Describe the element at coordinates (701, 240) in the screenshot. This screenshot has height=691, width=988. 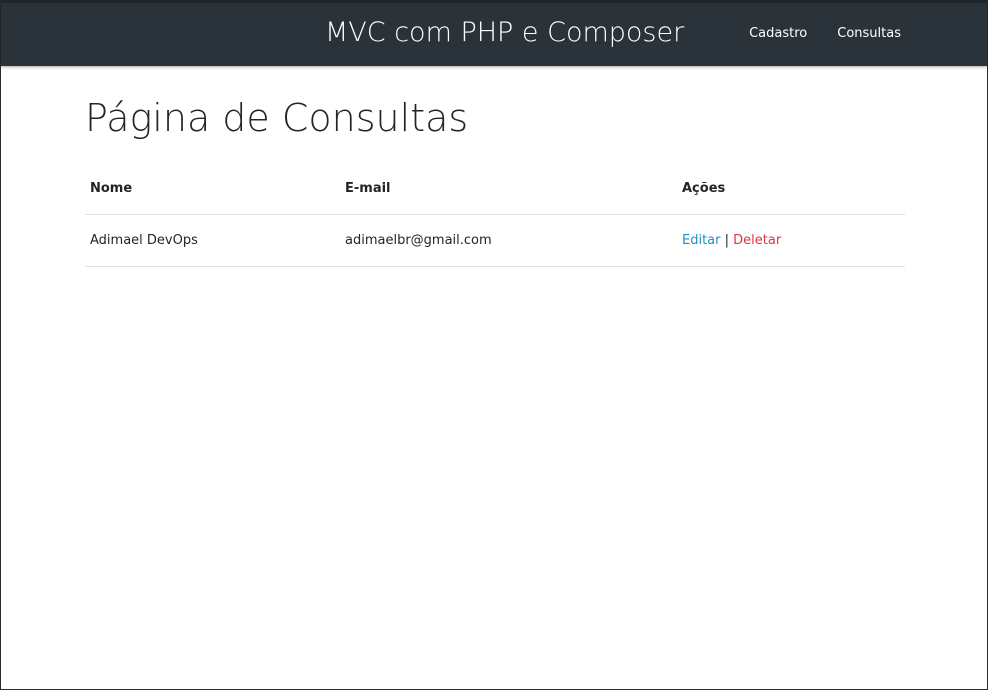
I see `edit-link: Editar` at that location.